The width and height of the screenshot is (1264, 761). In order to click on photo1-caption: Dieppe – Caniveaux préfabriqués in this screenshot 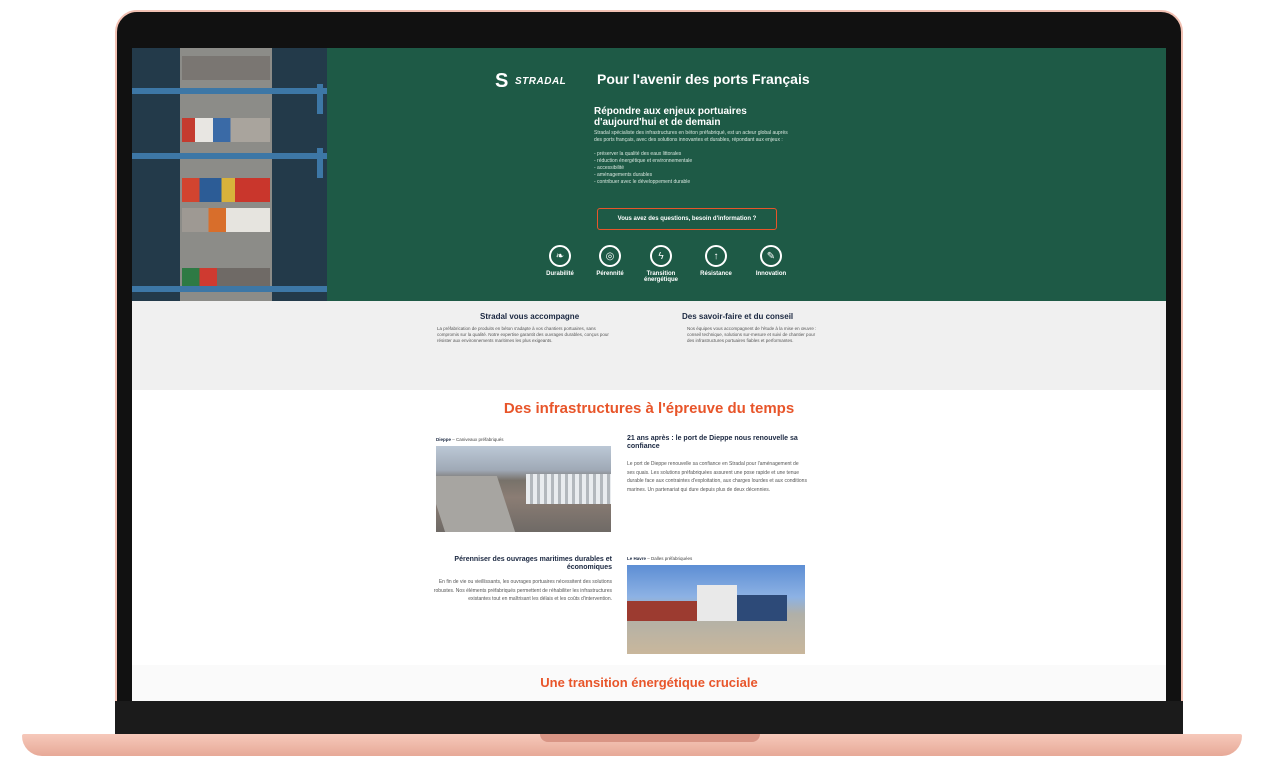, I will do `click(470, 439)`.